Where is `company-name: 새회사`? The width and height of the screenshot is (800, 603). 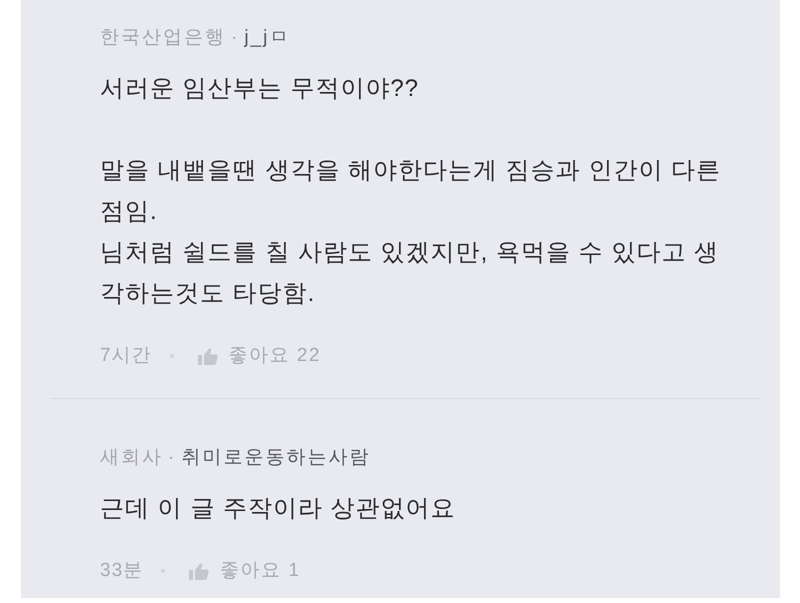 company-name: 새회사 is located at coordinates (131, 458).